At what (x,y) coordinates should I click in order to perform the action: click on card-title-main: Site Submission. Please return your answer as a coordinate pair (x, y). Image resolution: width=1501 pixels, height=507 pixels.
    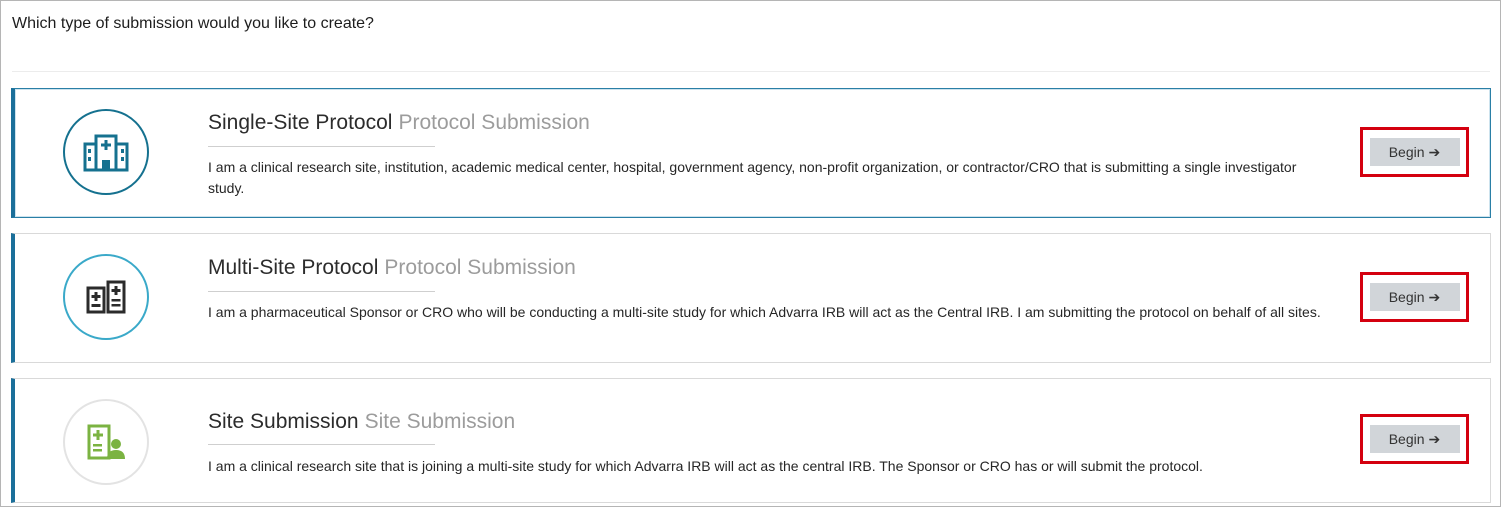
    Looking at the image, I should click on (283, 421).